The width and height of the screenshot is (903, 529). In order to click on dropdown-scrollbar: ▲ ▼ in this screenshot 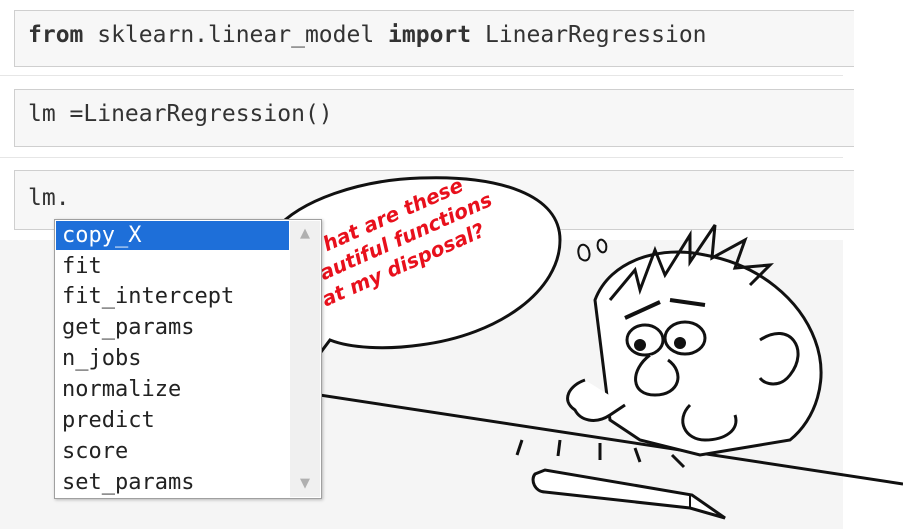, I will do `click(305, 359)`.